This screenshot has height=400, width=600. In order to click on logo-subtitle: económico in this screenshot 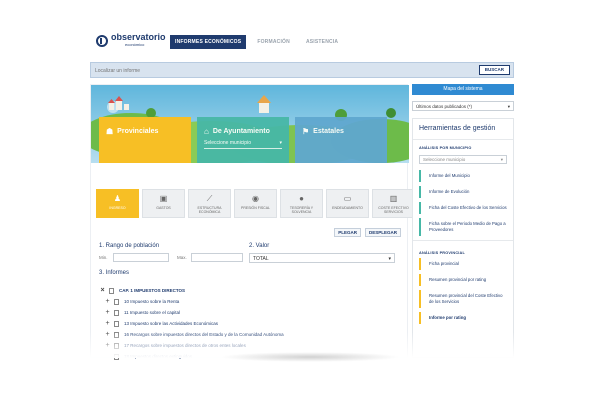, I will do `click(135, 44)`.